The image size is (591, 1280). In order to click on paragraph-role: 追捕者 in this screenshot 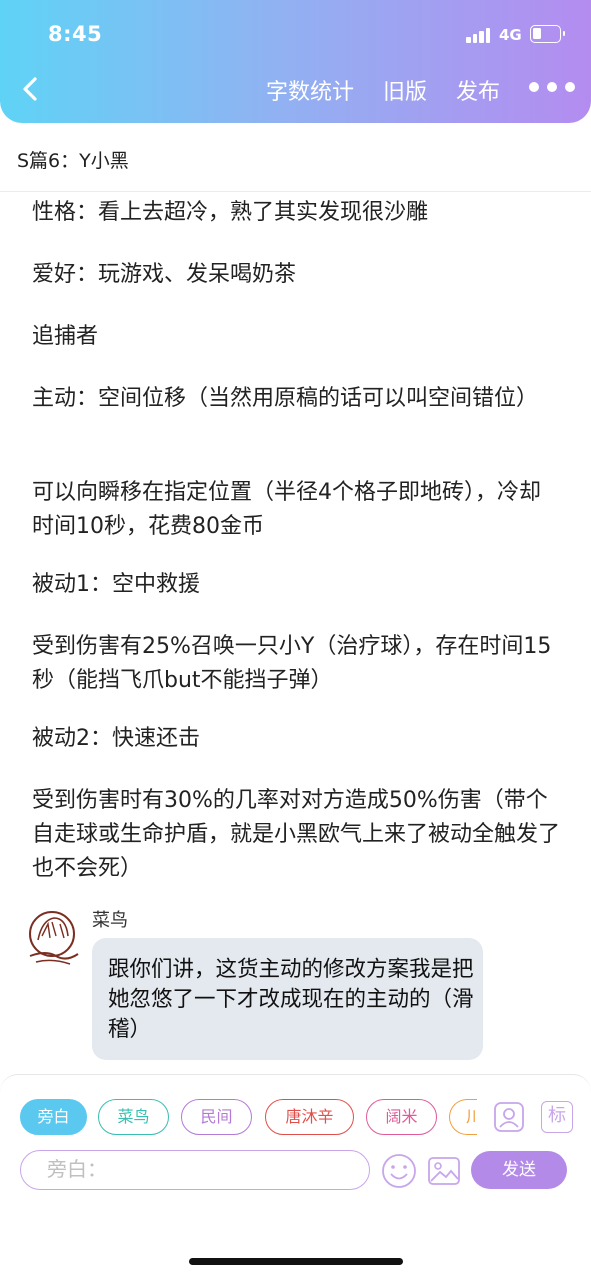, I will do `click(296, 337)`.